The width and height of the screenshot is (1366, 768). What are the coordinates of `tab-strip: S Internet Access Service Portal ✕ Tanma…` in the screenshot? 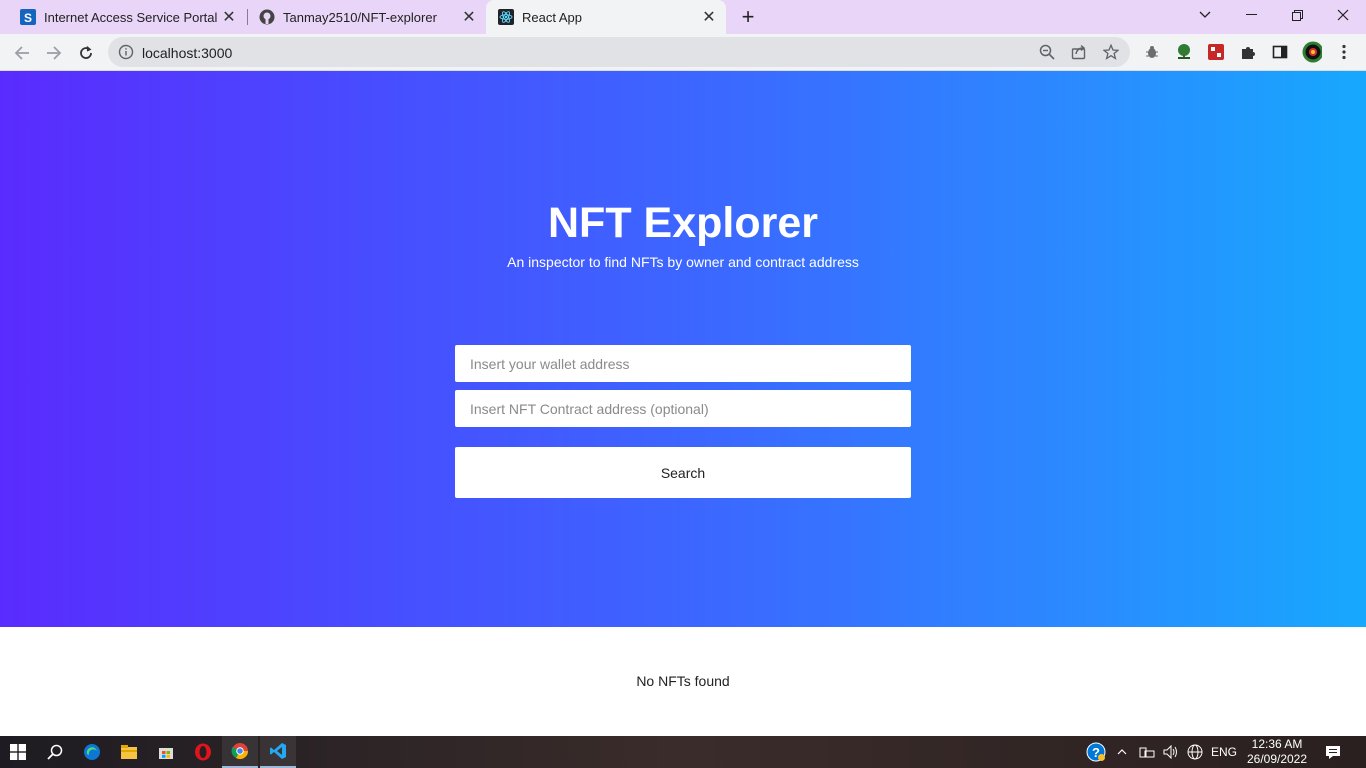 It's located at (683, 17).